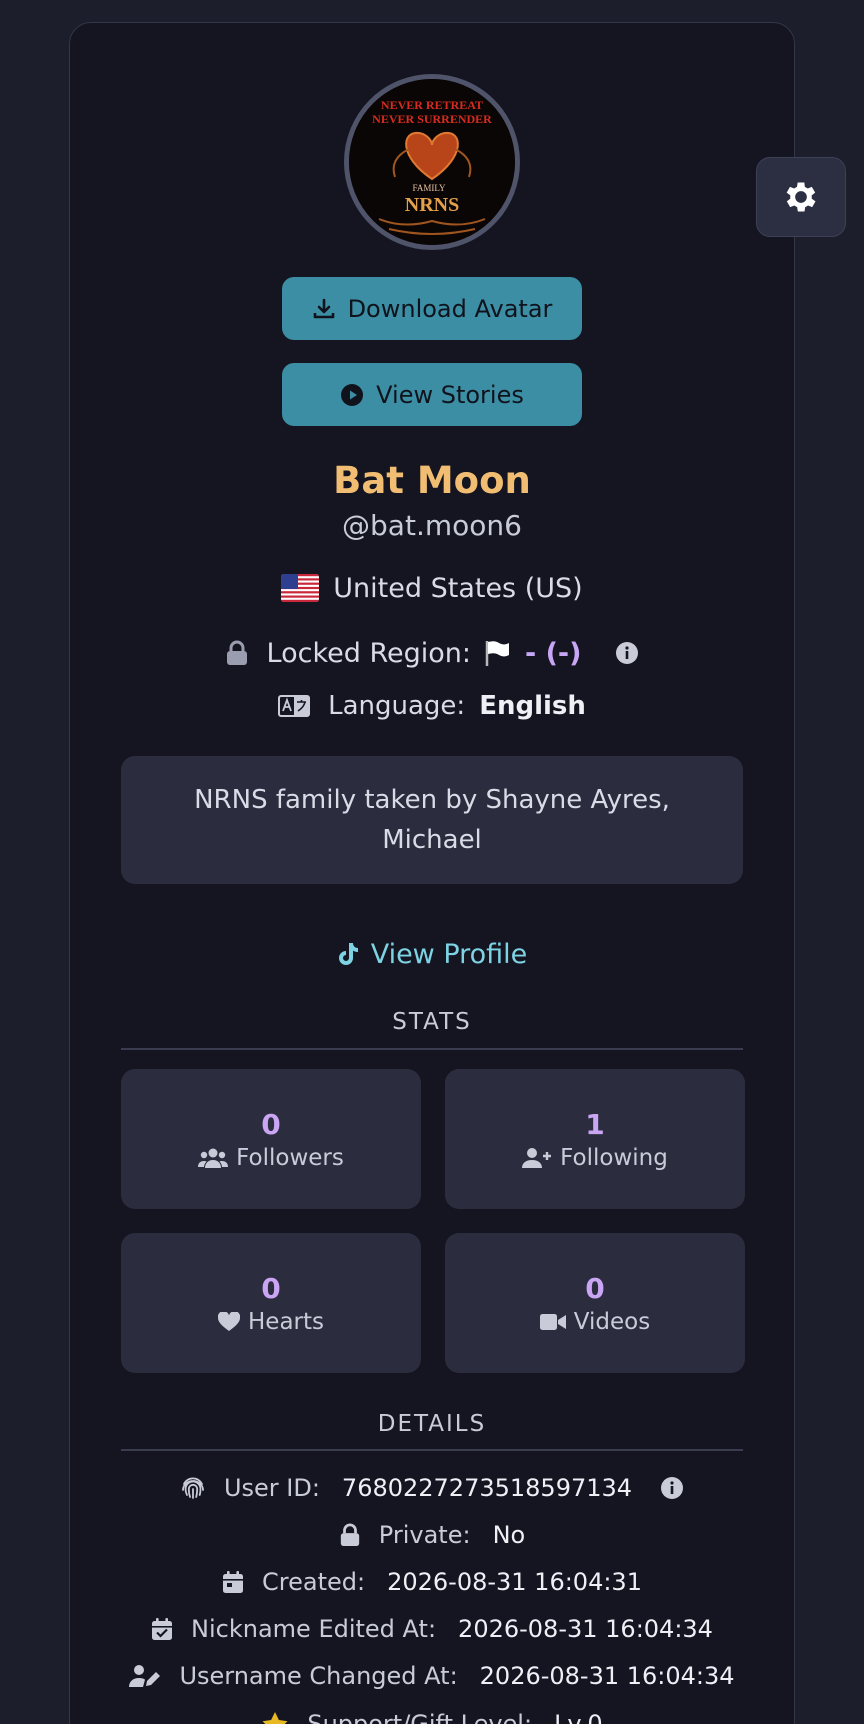  Describe the element at coordinates (614, 1158) in the screenshot. I see `following-label: Following` at that location.